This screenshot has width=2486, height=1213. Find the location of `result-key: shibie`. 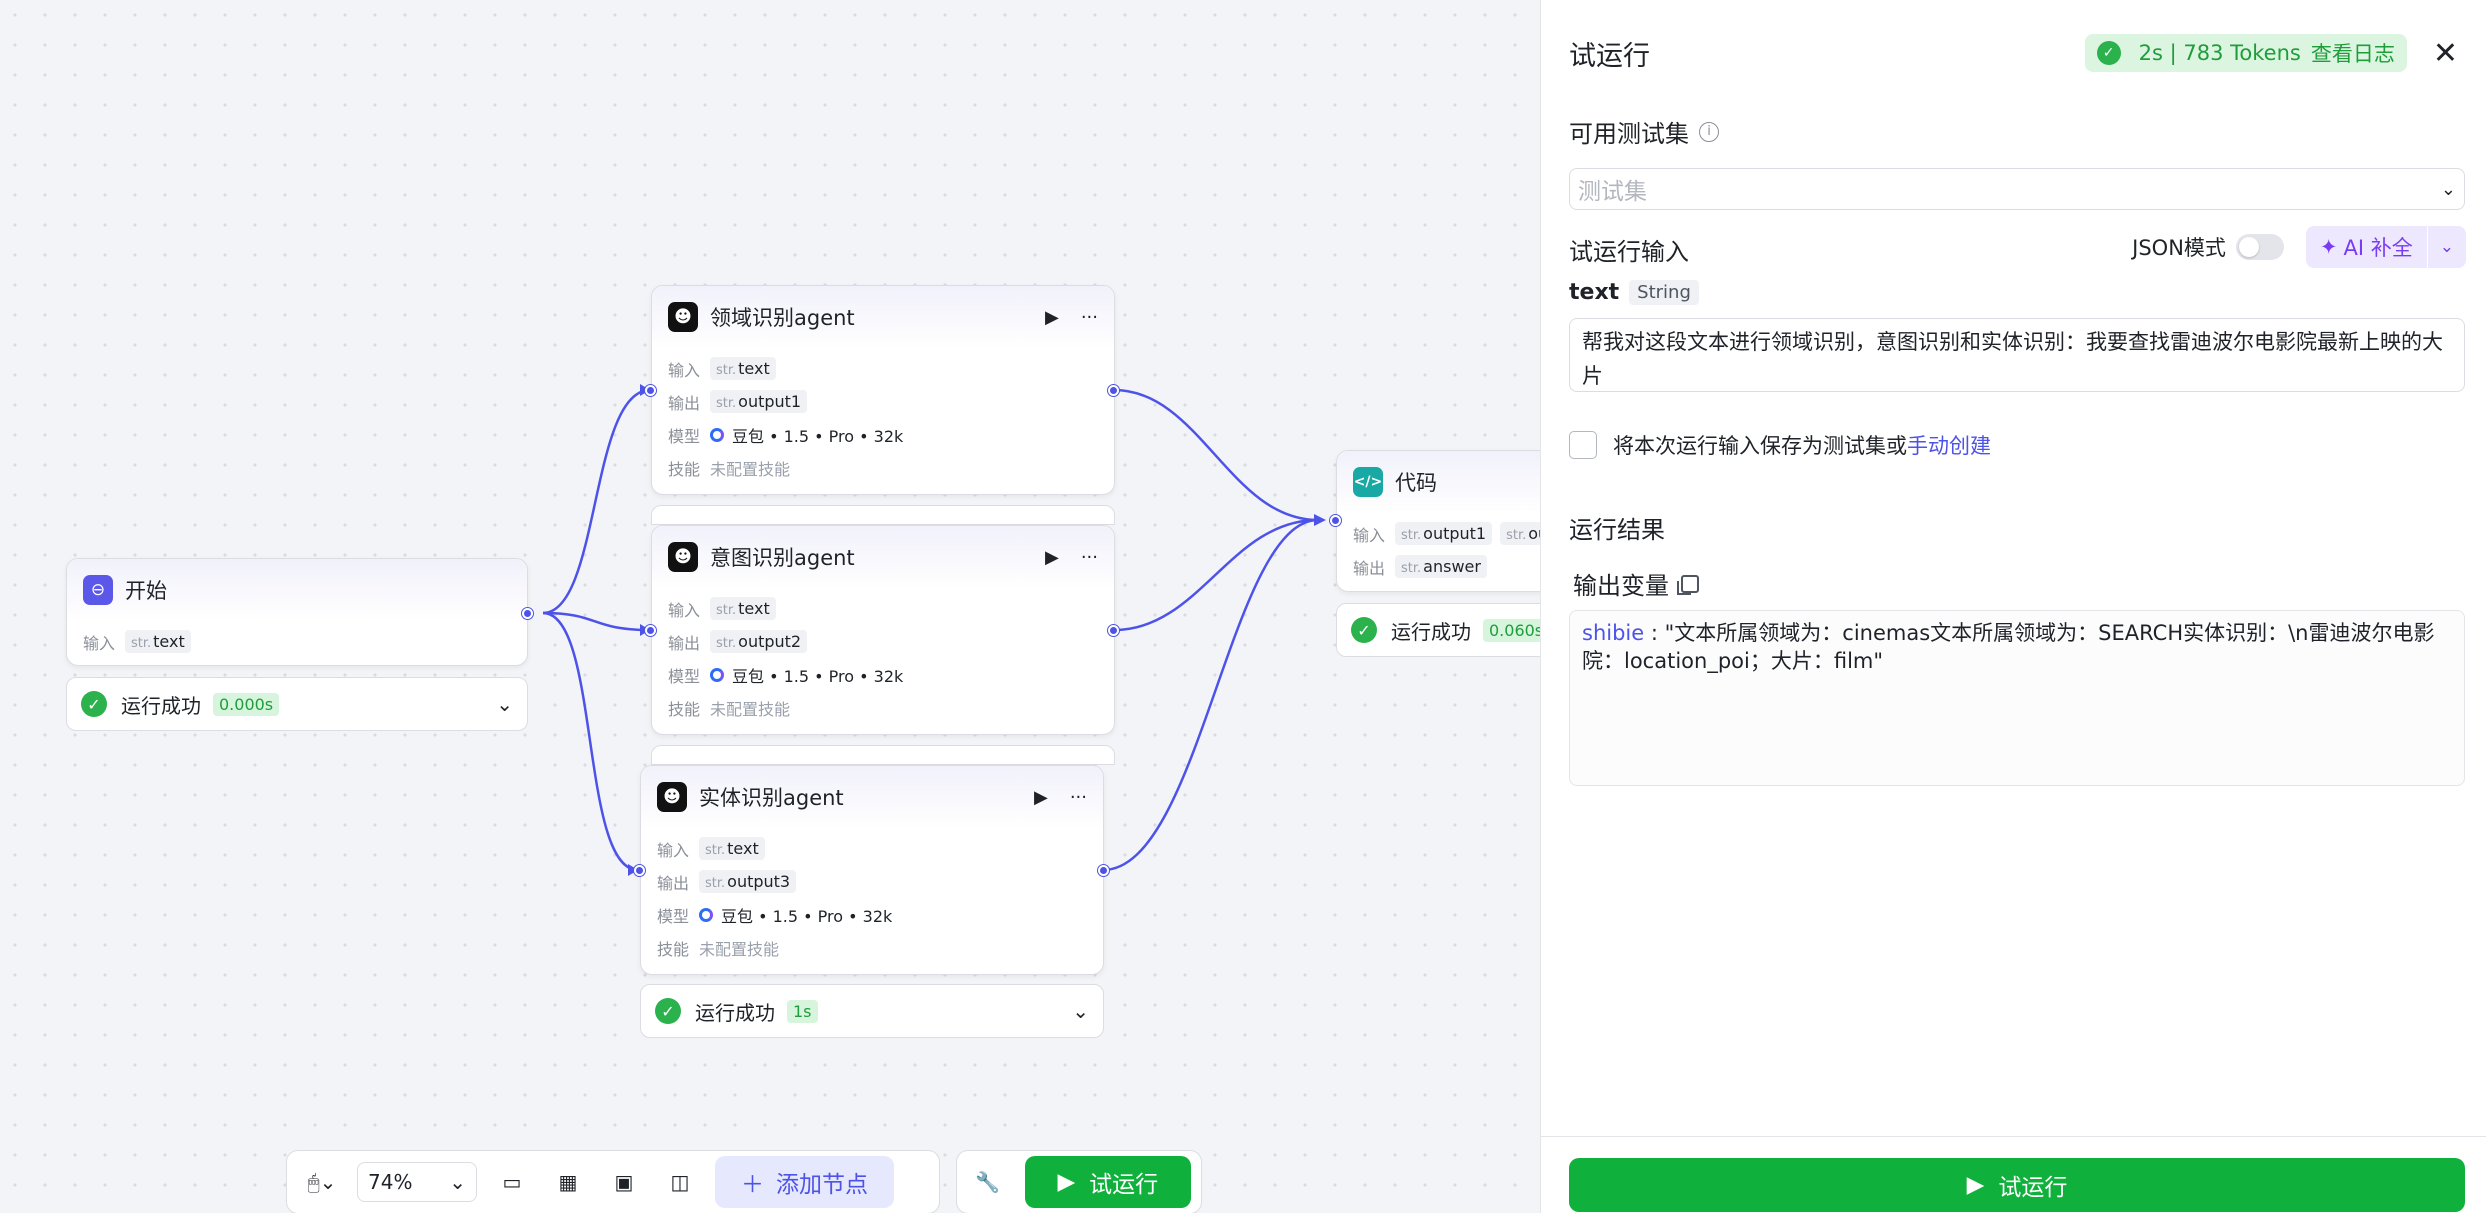

result-key: shibie is located at coordinates (1613, 633).